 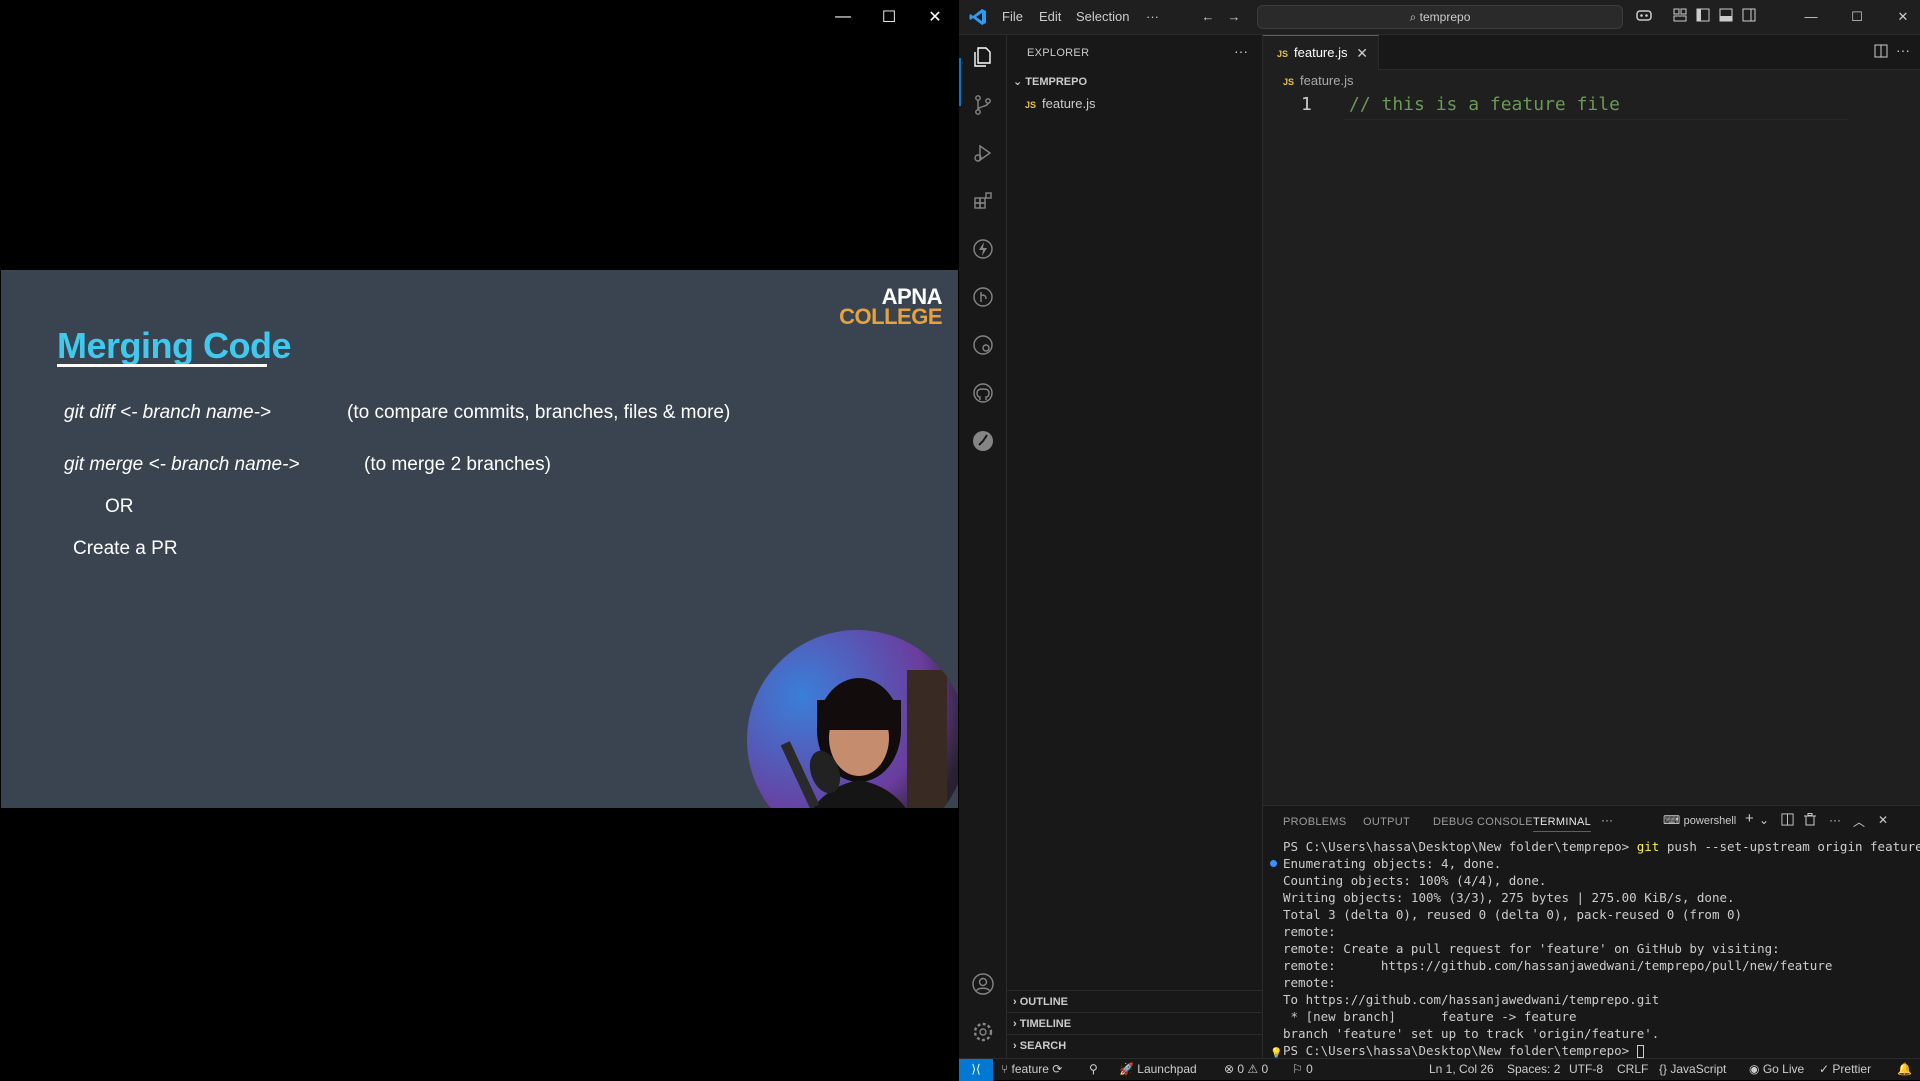 What do you see at coordinates (1050, 16) in the screenshot?
I see `menu-edit: Edit` at bounding box center [1050, 16].